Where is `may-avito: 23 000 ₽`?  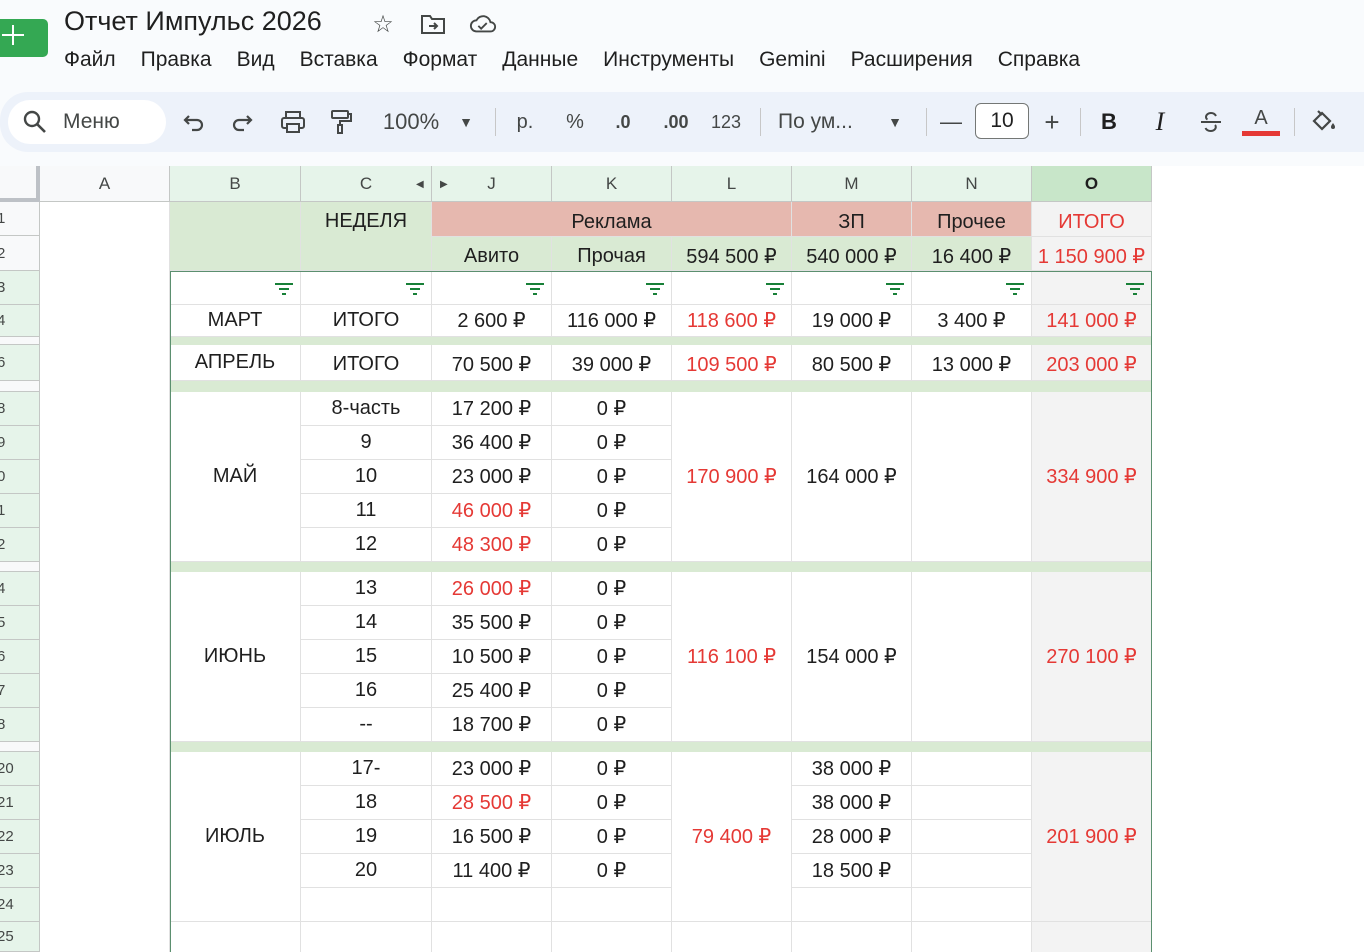
may-avito: 23 000 ₽ is located at coordinates (492, 477).